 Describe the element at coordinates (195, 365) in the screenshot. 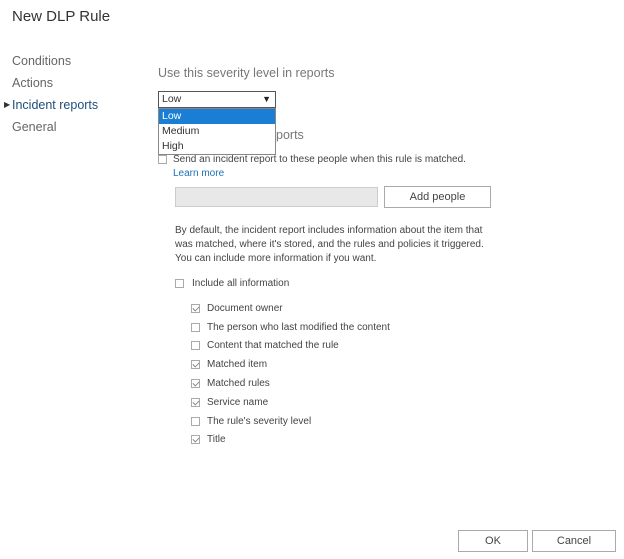

I see `matched-item-checkbox` at that location.